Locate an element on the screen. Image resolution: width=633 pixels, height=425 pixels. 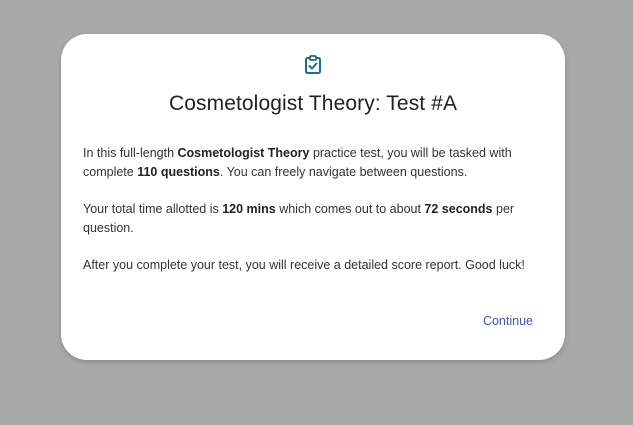
time-per-question: 72 seconds is located at coordinates (458, 209).